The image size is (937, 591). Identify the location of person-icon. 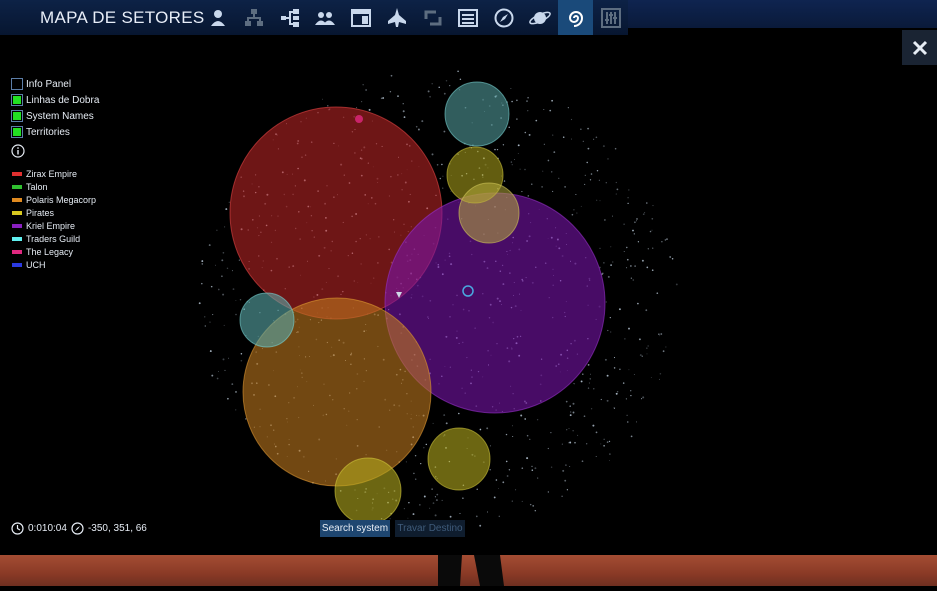
(218, 18).